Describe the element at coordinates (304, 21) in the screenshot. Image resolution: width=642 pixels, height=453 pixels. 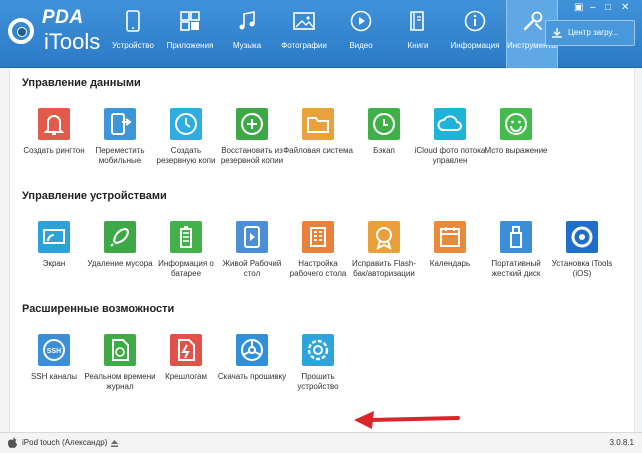
I see `photos-icon` at that location.